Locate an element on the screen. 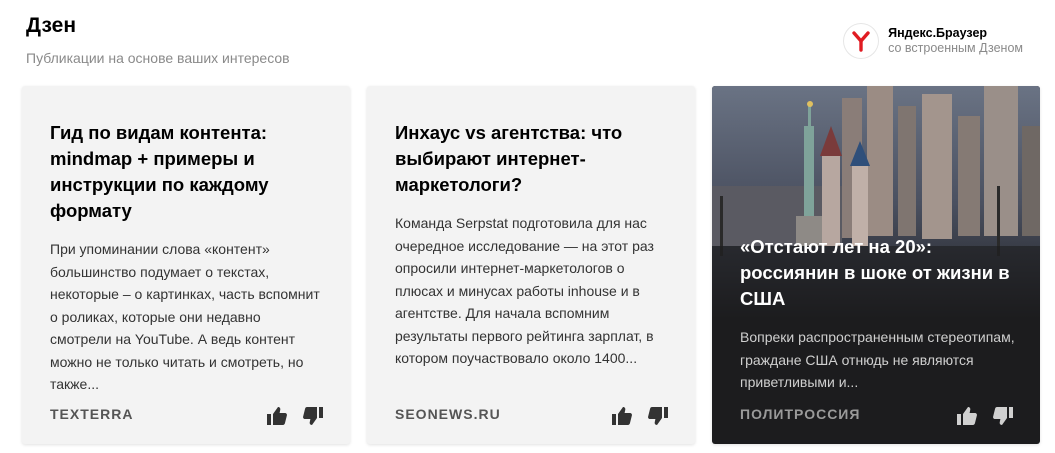  promo-text: Яндекс.Браузер со встроенным Дзеном is located at coordinates (955, 41).